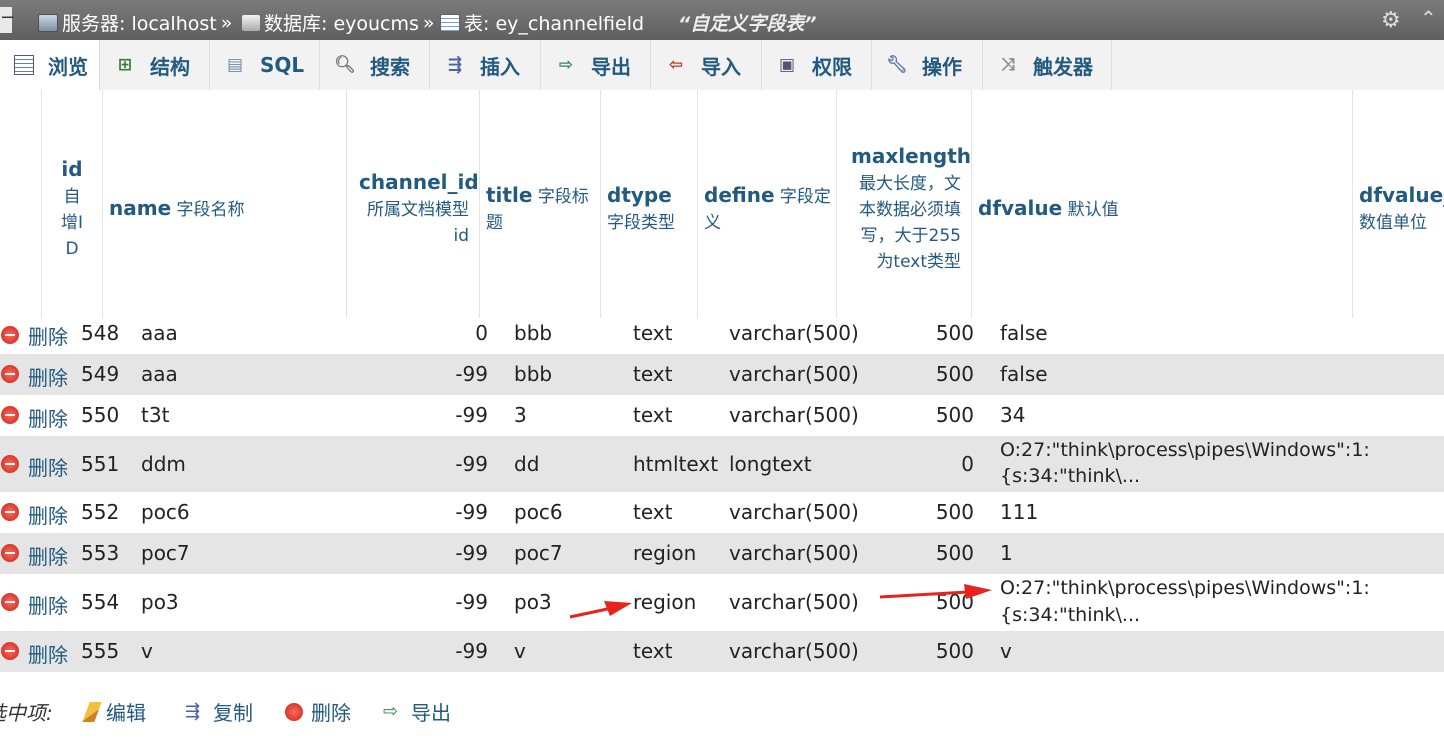  I want to click on with-selected-label: 选中项:, so click(26, 713).